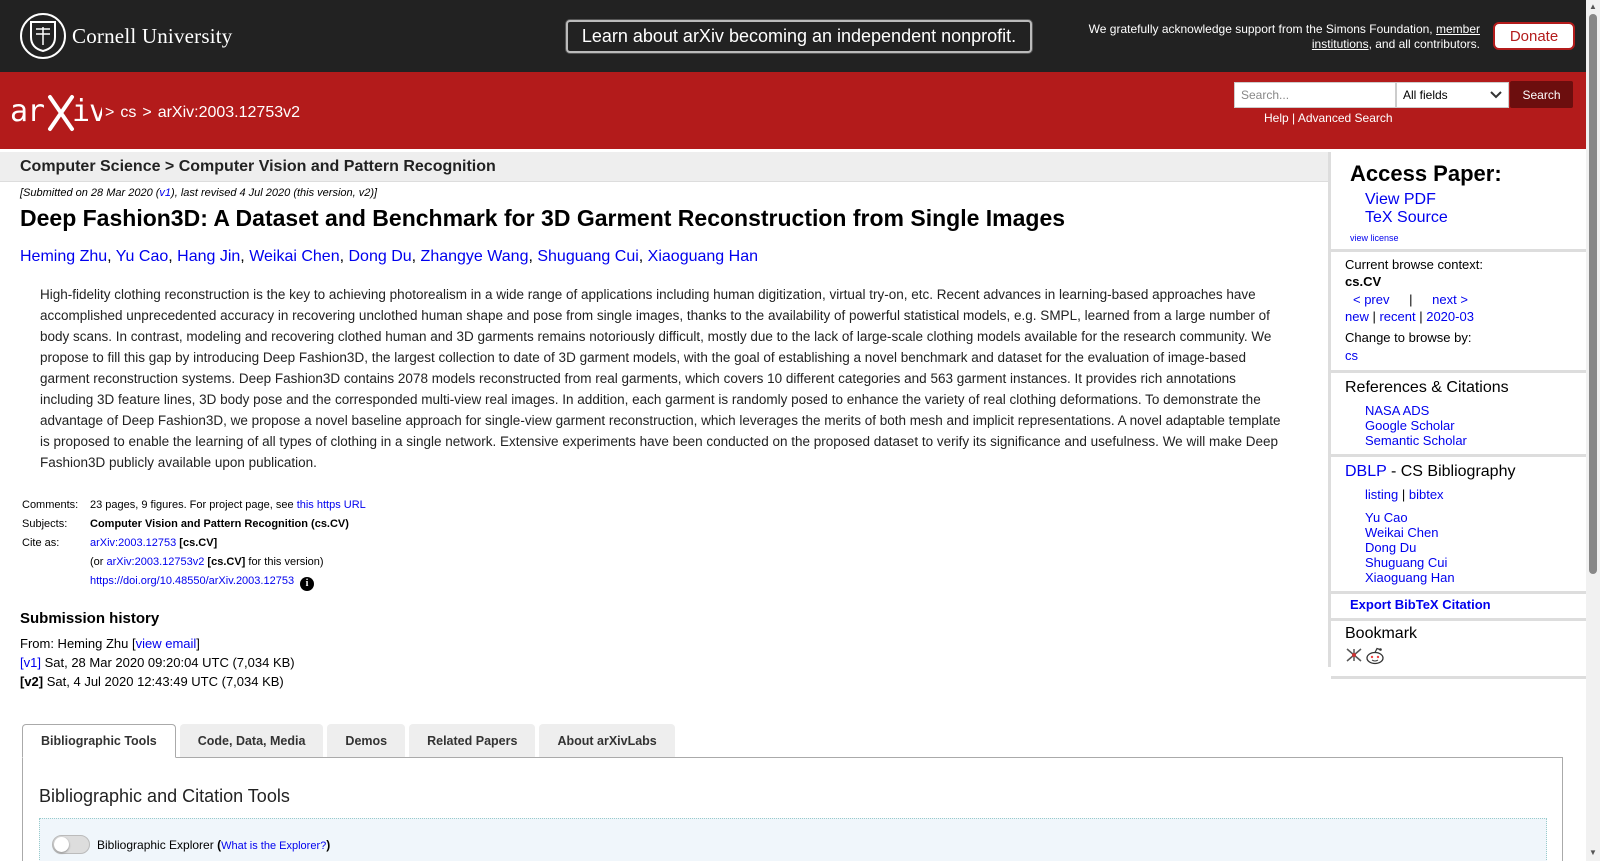 This screenshot has width=1600, height=861. I want to click on breadcrumb-cs: cs, so click(128, 113).